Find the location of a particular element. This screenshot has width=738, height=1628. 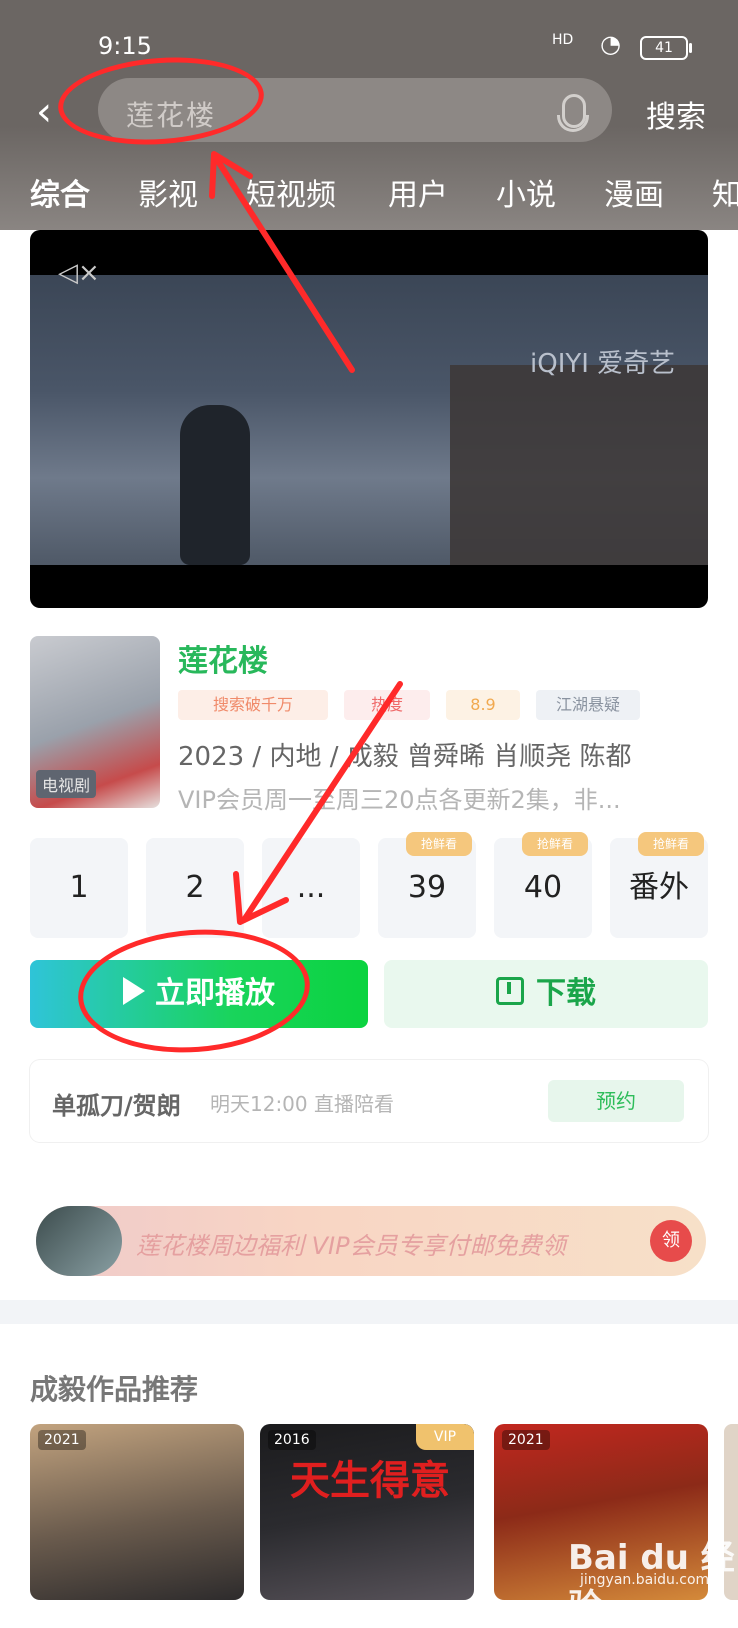

promo-text: 莲花楼周边福利 VIP会员专享付邮免费领 is located at coordinates (351, 1246).